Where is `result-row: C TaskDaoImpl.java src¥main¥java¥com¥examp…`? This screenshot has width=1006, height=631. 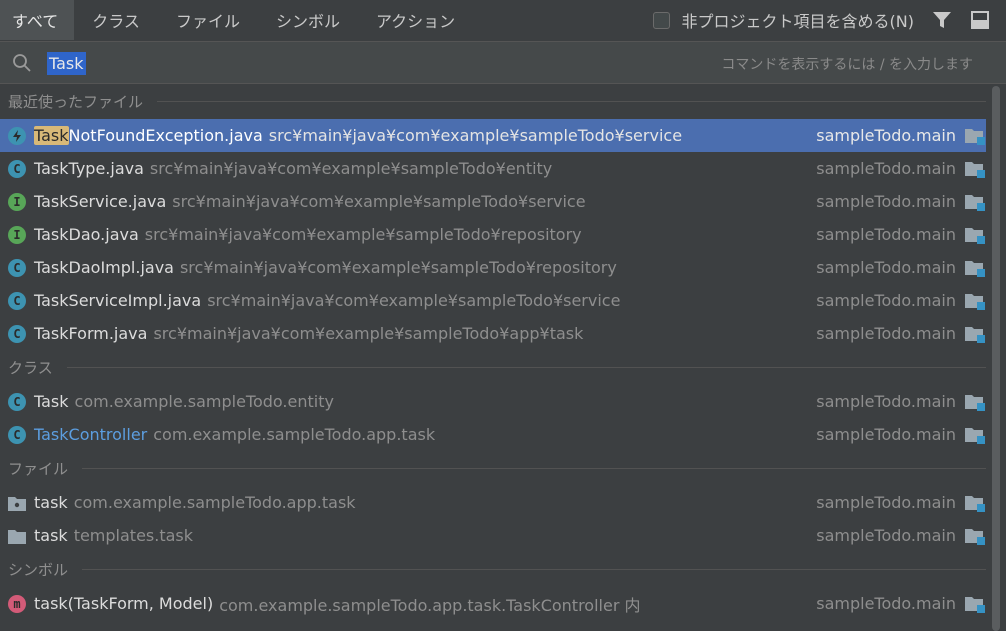 result-row: C TaskDaoImpl.java src¥main¥java¥com¥examp… is located at coordinates (493, 267).